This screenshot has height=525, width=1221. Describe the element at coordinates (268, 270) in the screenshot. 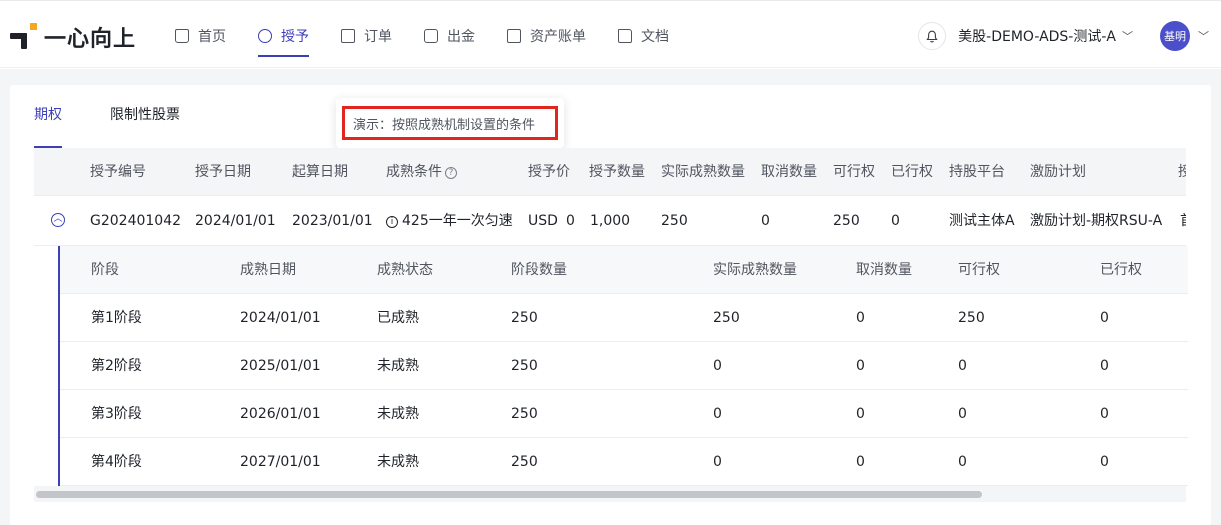

I see `col-vest-date: 成熟日期` at that location.